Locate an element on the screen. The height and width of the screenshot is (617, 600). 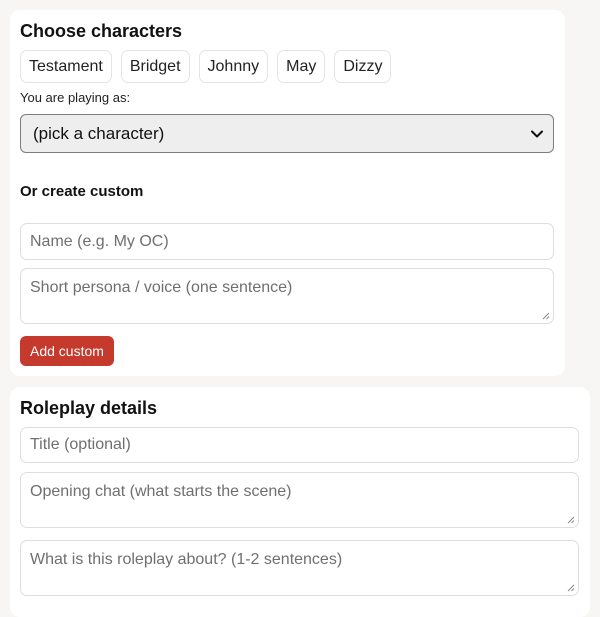
custom-name-placeholder: Name (e.g. My OC) is located at coordinates (99, 241).